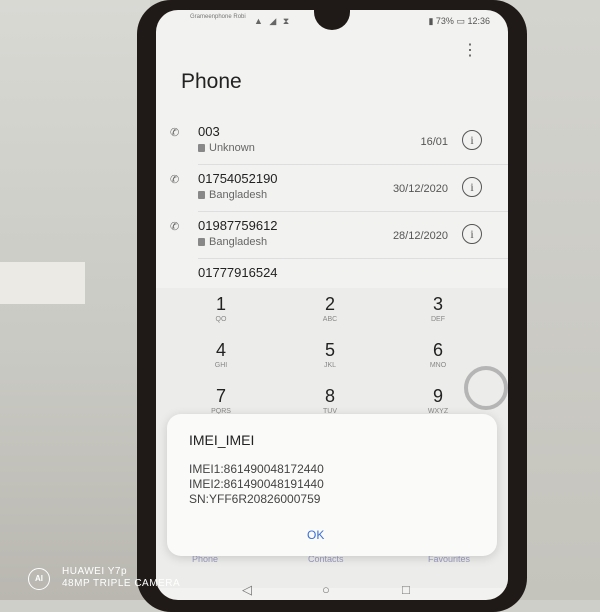 This screenshot has width=600, height=612. What do you see at coordinates (486, 388) in the screenshot?
I see `floating-dock-icon` at bounding box center [486, 388].